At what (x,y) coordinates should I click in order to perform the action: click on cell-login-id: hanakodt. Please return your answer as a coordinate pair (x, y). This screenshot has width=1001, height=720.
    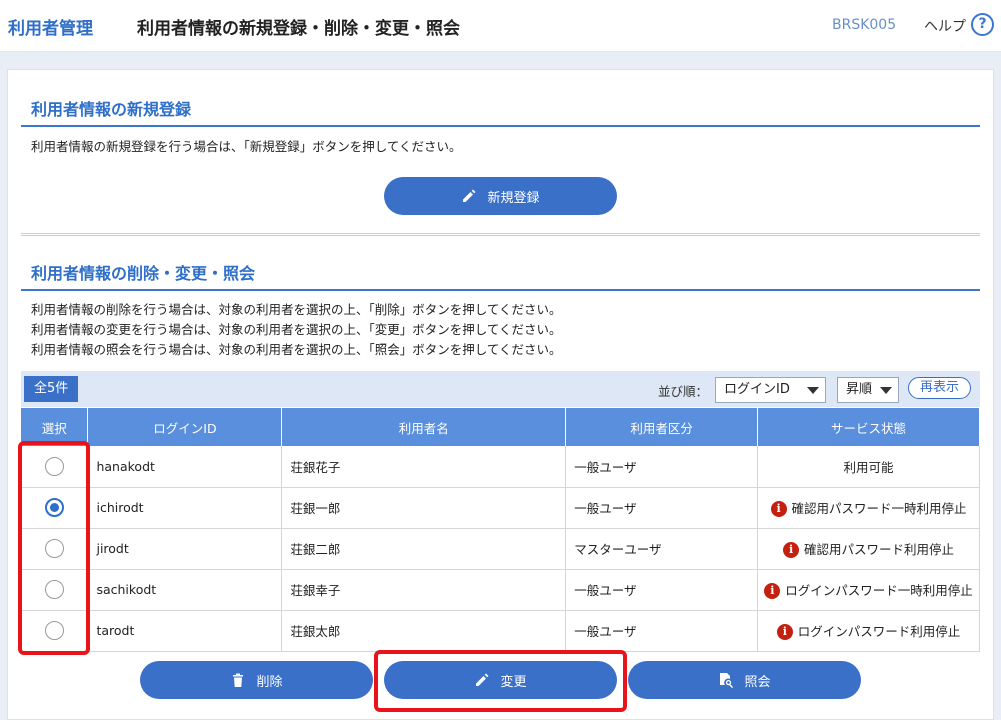
    Looking at the image, I should click on (185, 467).